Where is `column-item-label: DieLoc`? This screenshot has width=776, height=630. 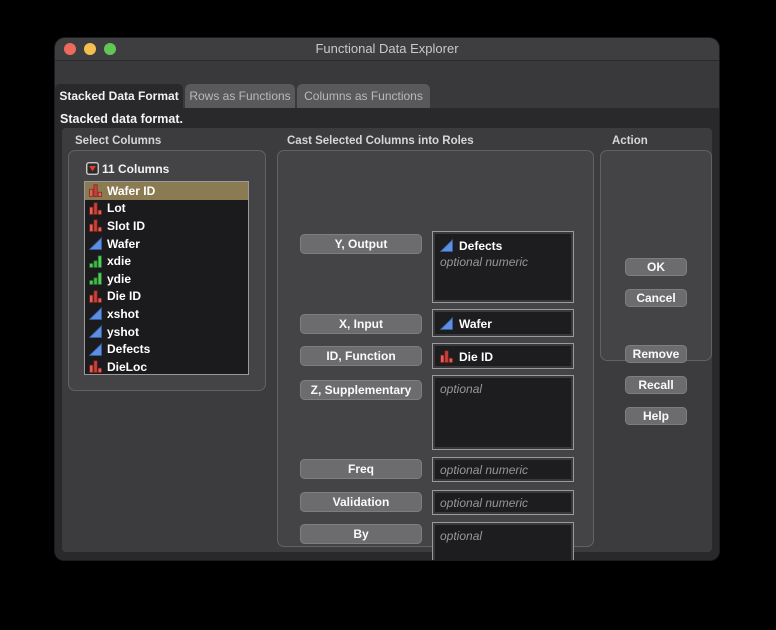
column-item-label: DieLoc is located at coordinates (127, 366).